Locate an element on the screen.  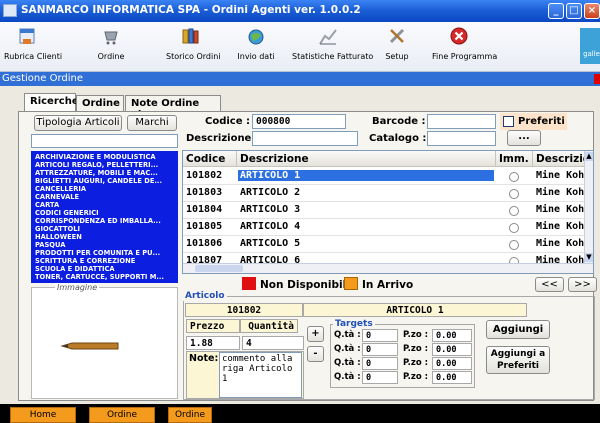
toolbar-statistiche: Statistiche Fatturato is located at coordinates (332, 43).